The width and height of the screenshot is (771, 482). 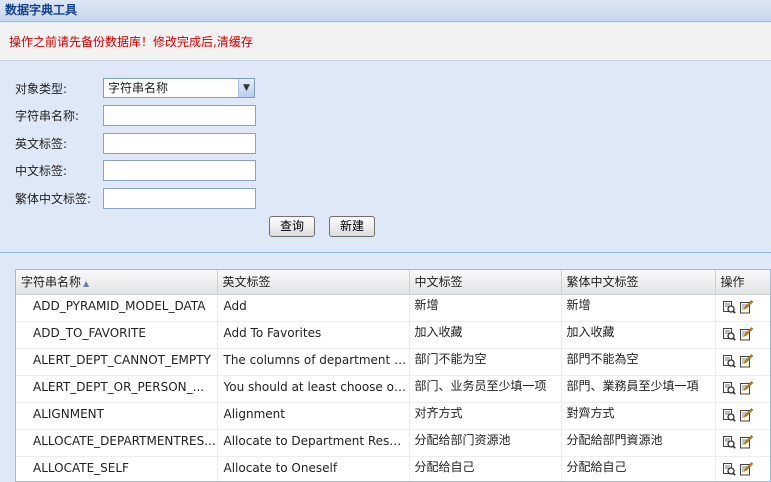 What do you see at coordinates (179, 115) in the screenshot?
I see `string-name-input` at bounding box center [179, 115].